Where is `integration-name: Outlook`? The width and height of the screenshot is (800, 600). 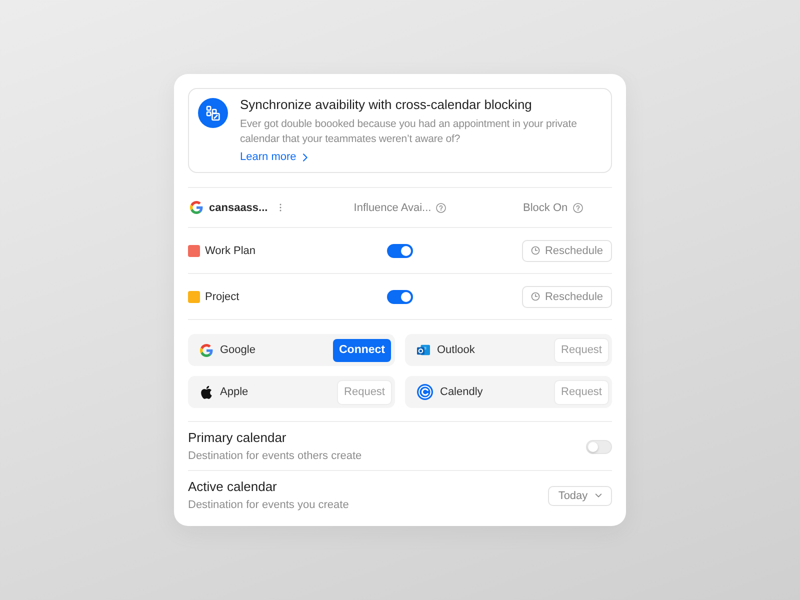
integration-name: Outlook is located at coordinates (456, 350).